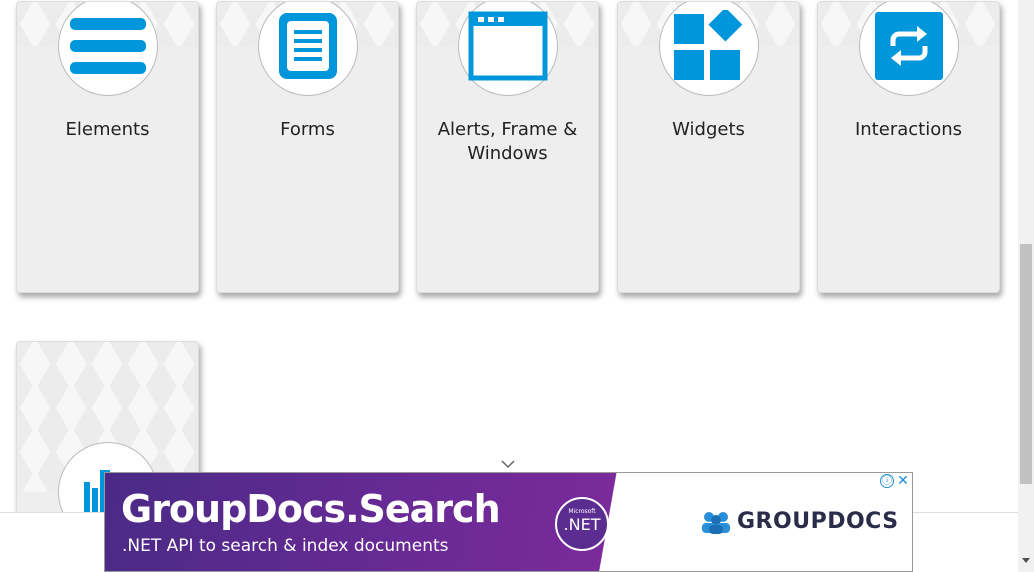  What do you see at coordinates (307, 147) in the screenshot?
I see `card-forms: Forms` at bounding box center [307, 147].